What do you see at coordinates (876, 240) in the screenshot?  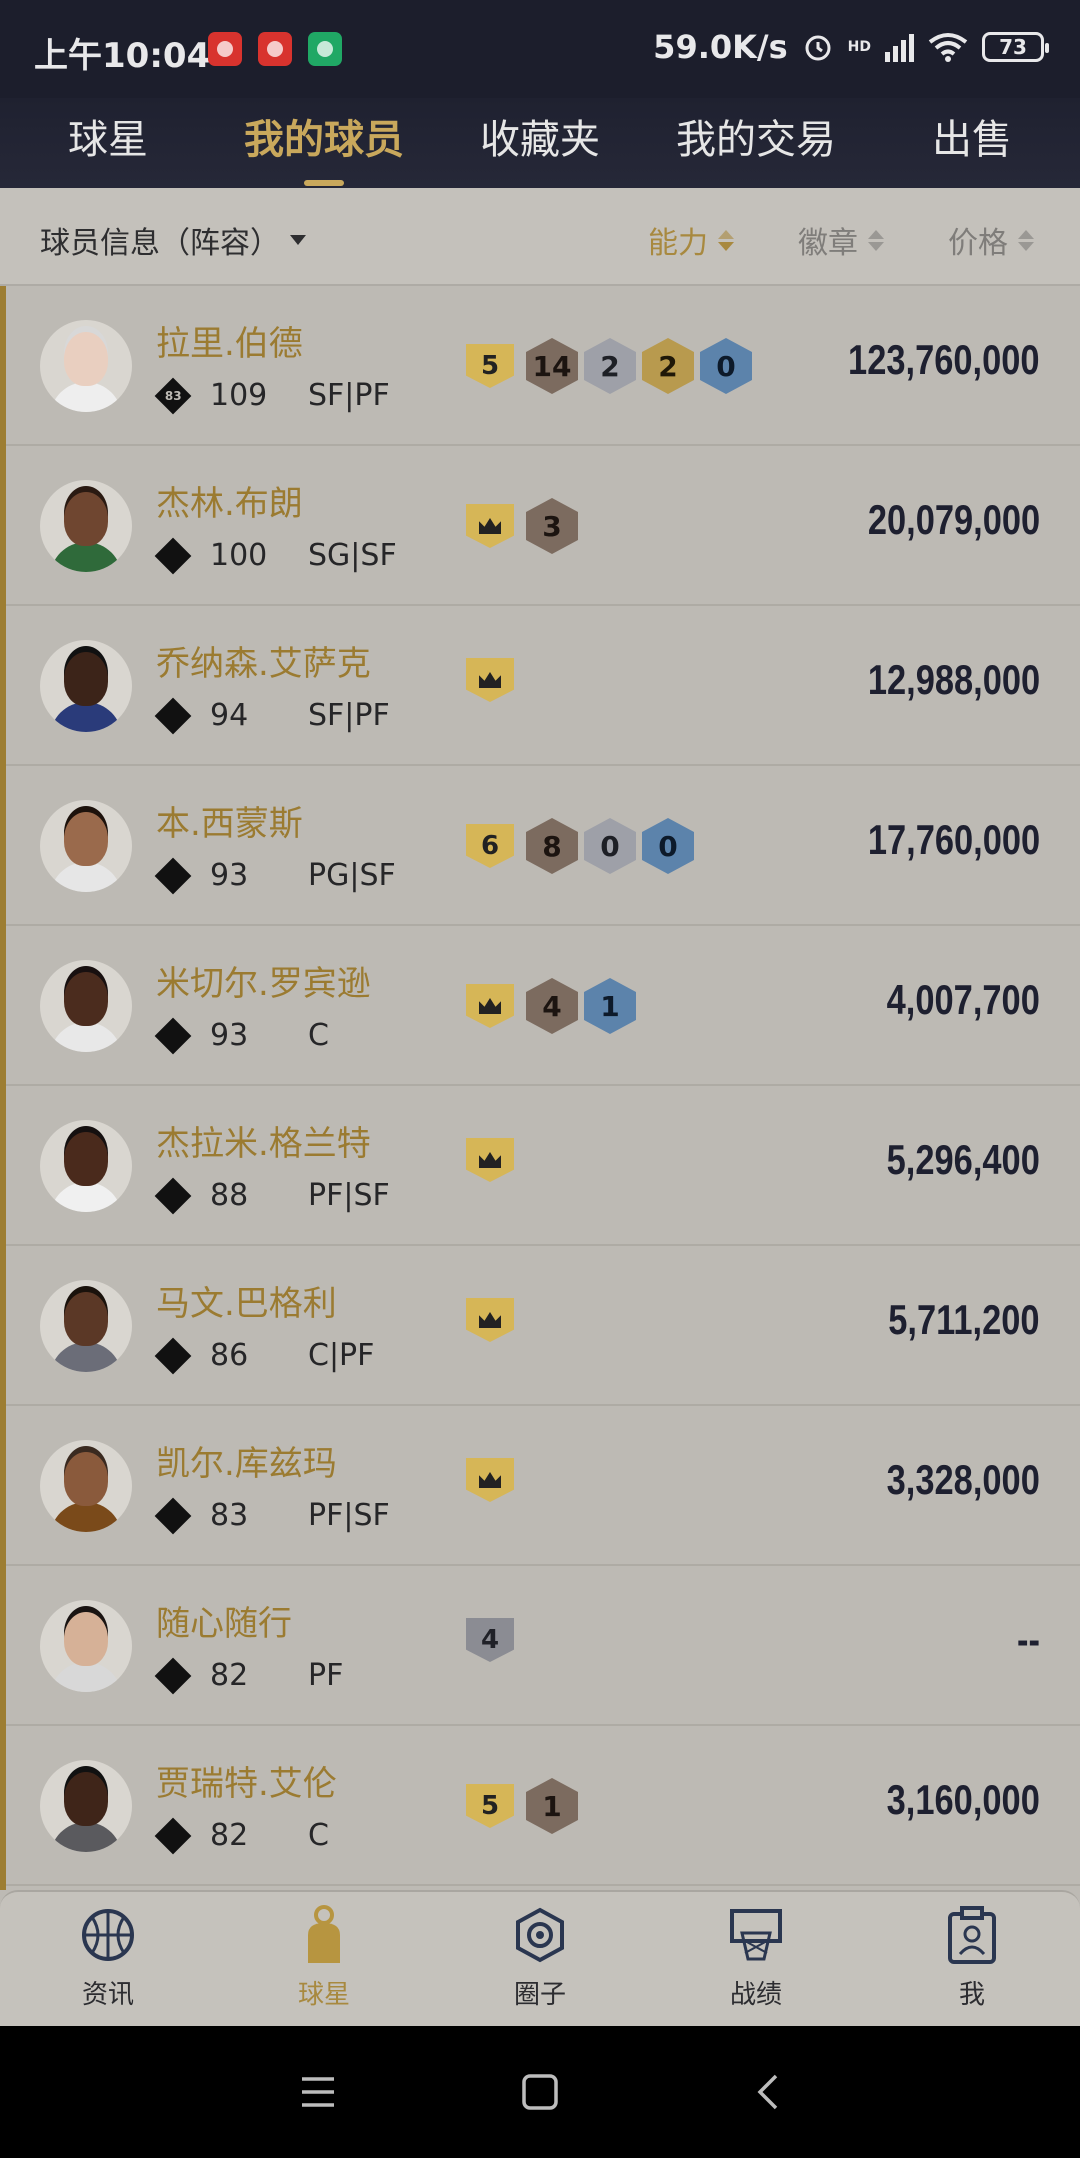 I see `sort-arrows-icon` at bounding box center [876, 240].